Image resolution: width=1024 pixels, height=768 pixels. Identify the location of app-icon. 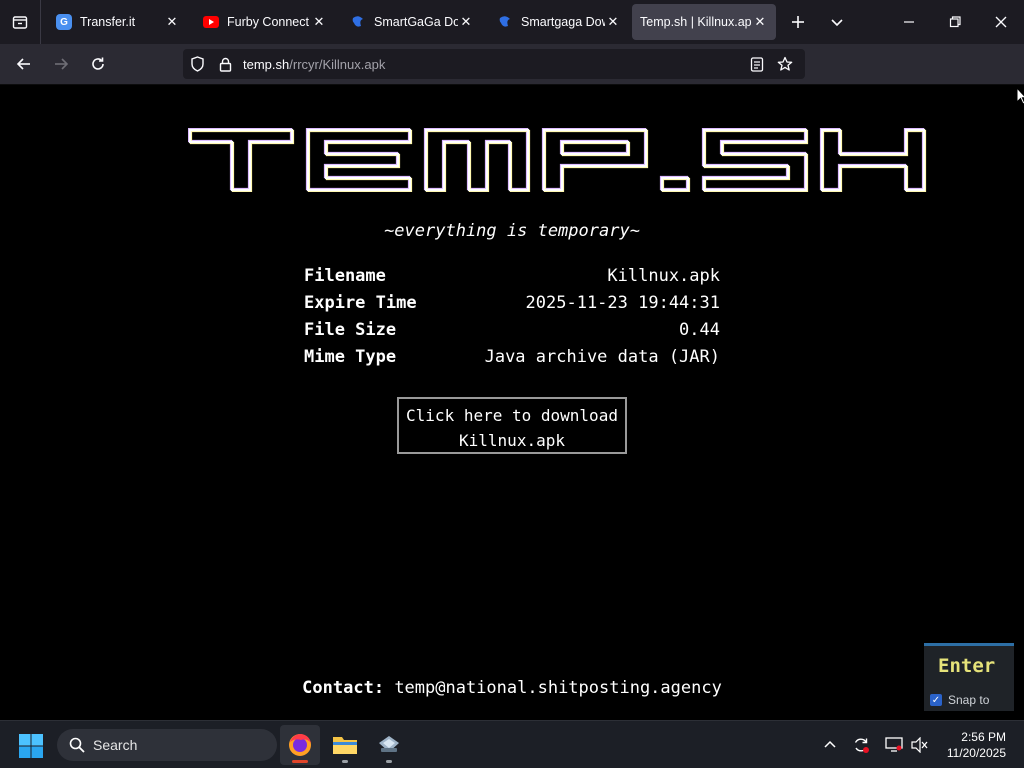
(389, 744).